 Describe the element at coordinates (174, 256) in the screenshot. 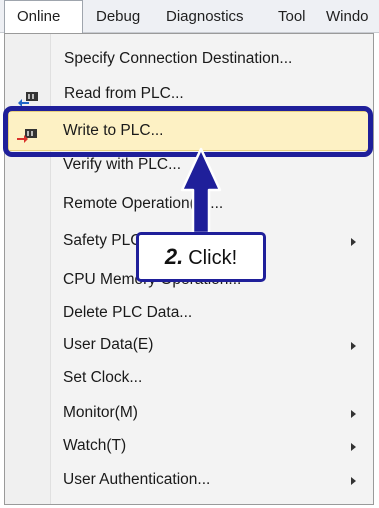

I see `step-number: 2.` at that location.